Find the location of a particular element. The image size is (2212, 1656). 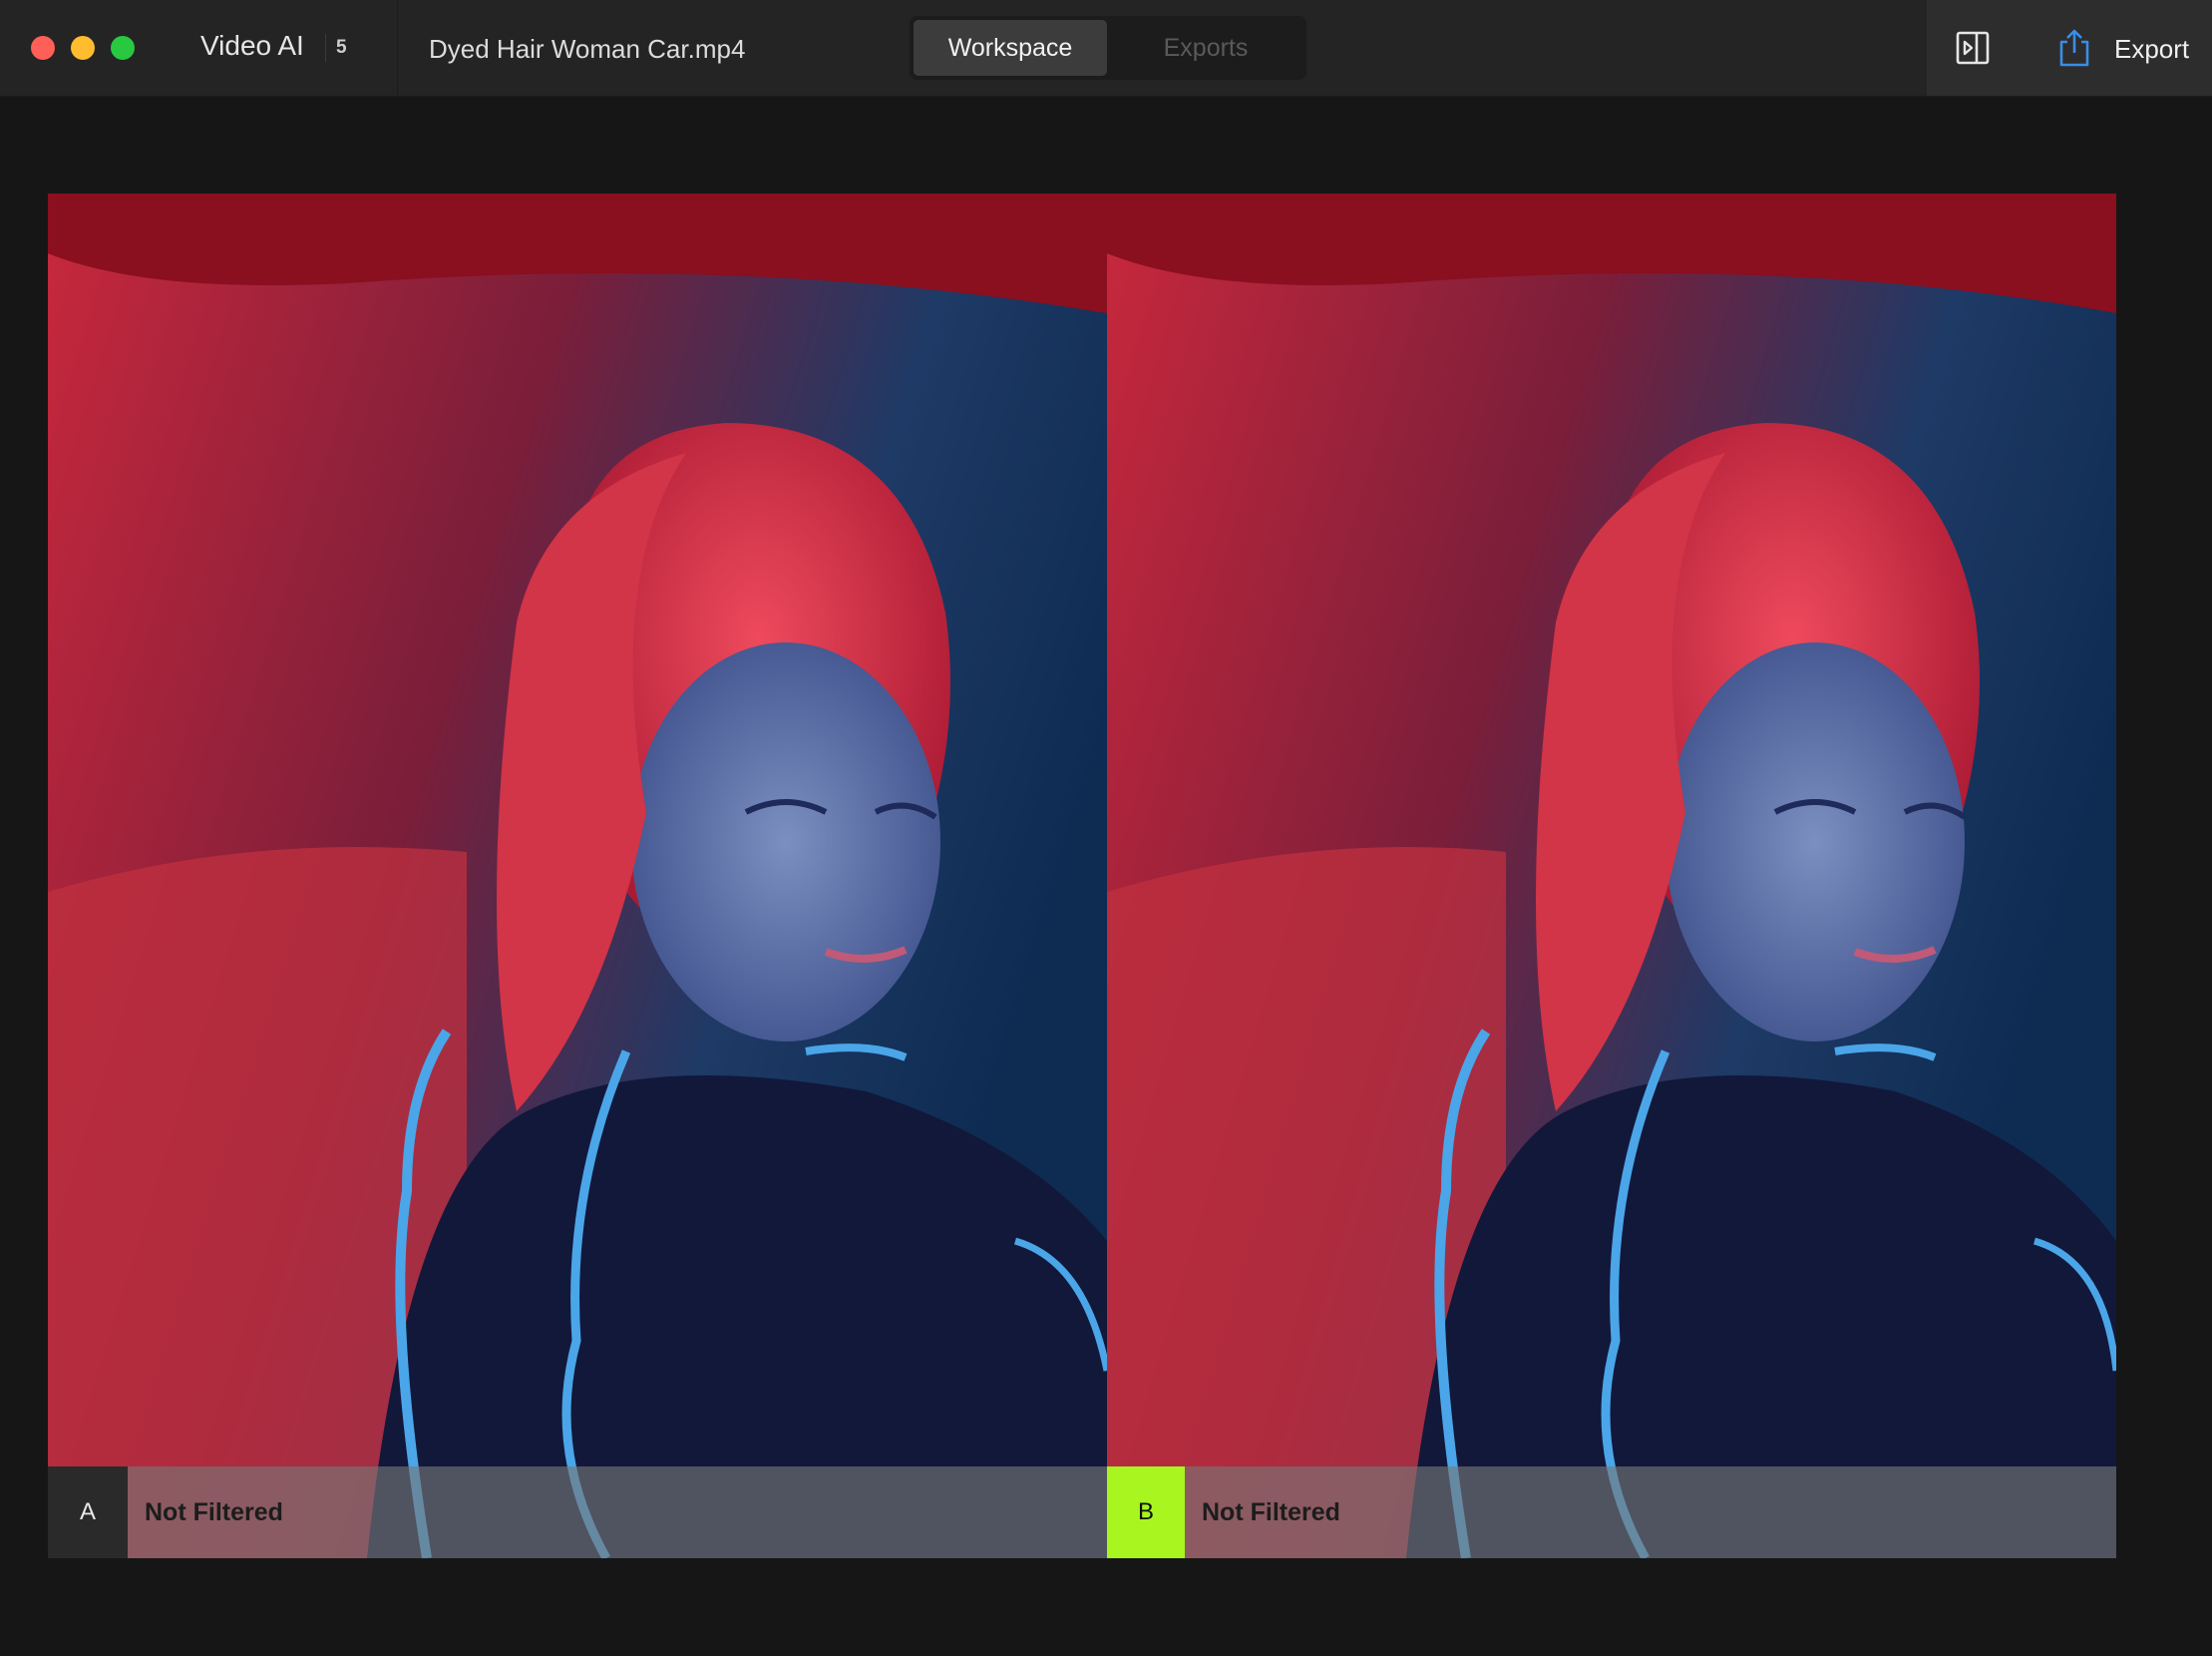

pane-b-status: Not Filtered is located at coordinates (1271, 1512).